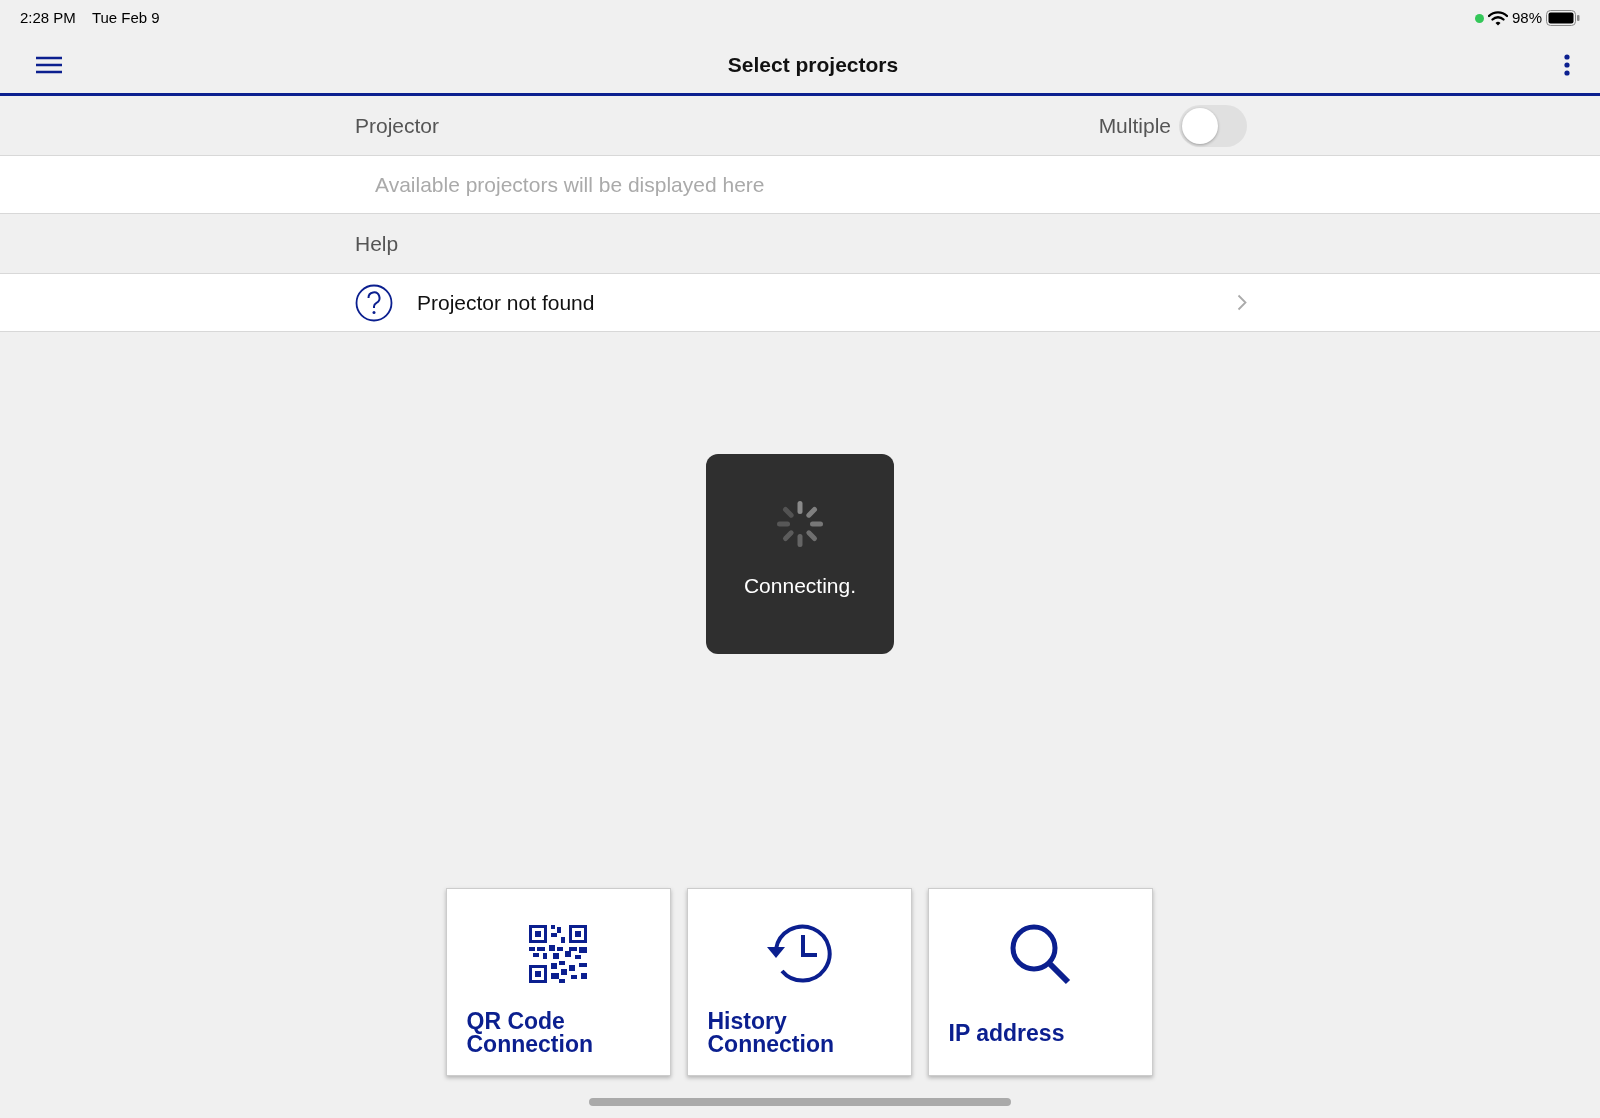 This screenshot has height=1118, width=1600. What do you see at coordinates (771, 1033) in the screenshot?
I see `tile-label: History Connection` at bounding box center [771, 1033].